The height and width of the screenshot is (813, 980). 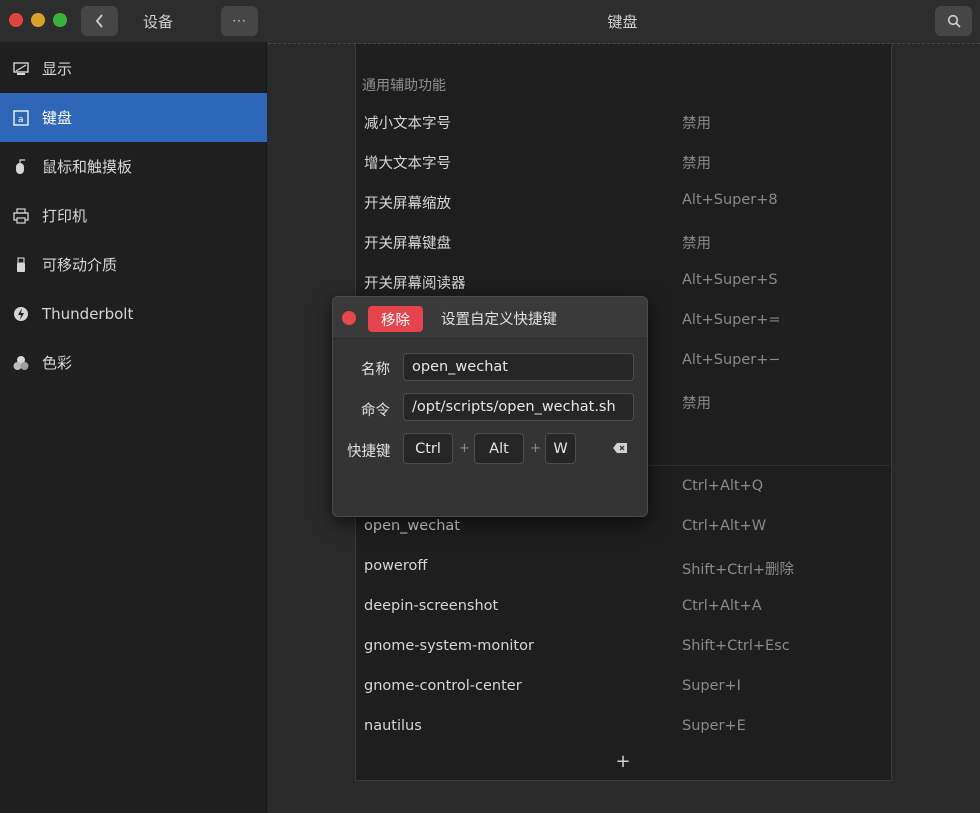 I want to click on more-button: ···, so click(x=239, y=21).